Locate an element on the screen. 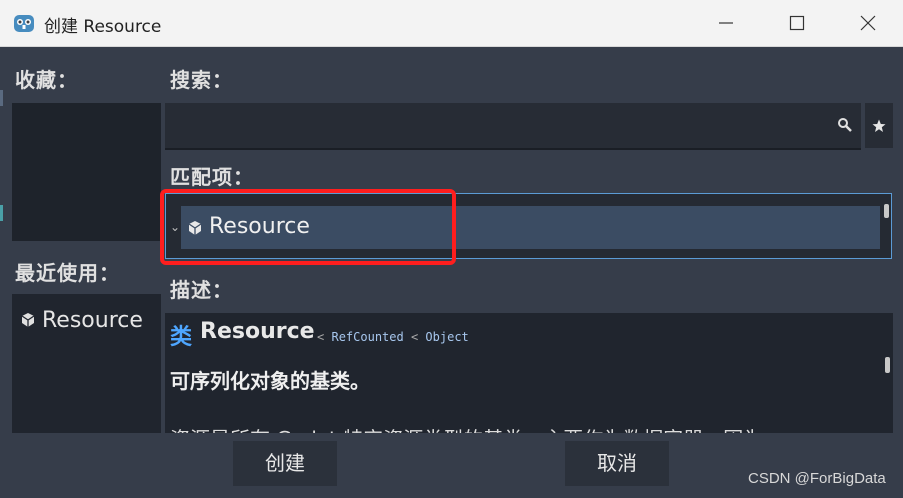 This screenshot has width=903, height=498. watermark: CSDN @ForBigData is located at coordinates (817, 478).